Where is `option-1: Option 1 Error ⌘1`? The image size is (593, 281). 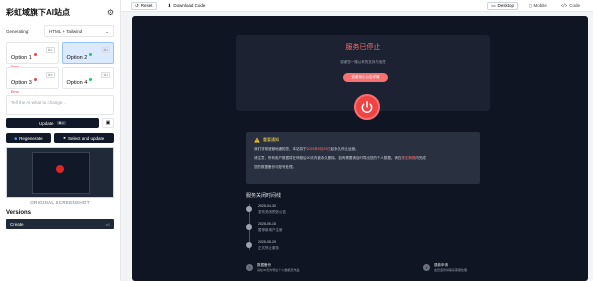 option-1: Option 1 Error ⌘1 is located at coordinates (32, 55).